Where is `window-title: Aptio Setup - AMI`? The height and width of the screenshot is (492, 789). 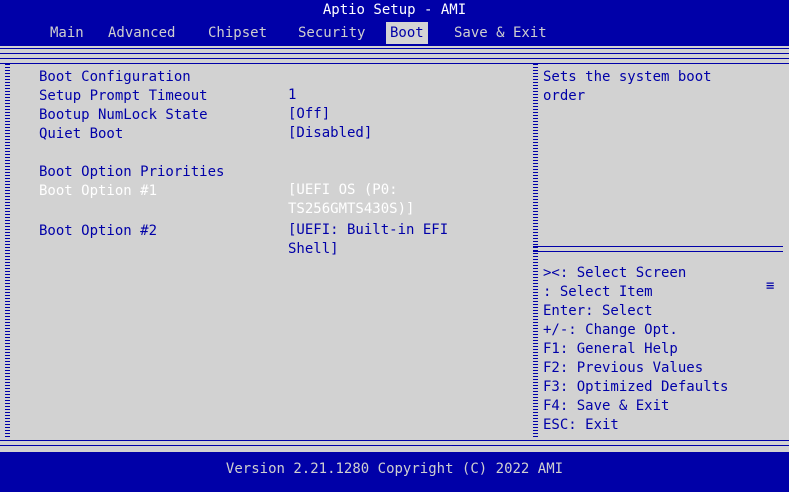
window-title: Aptio Setup - AMI is located at coordinates (394, 10).